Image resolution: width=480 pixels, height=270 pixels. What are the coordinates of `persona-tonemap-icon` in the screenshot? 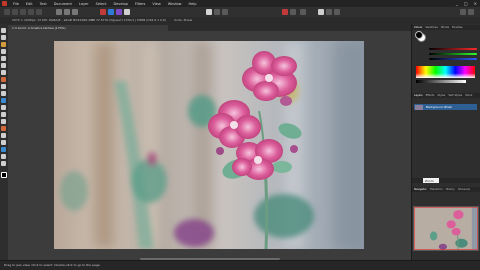 It's located at (31, 12).